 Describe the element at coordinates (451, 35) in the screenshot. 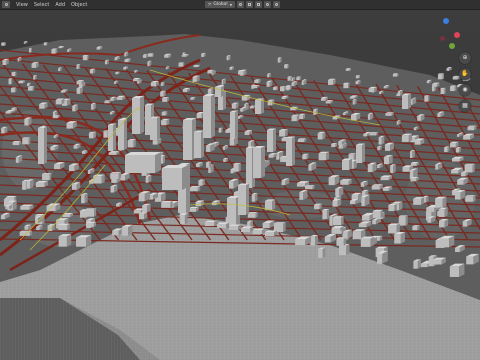

I see `navigation-gizmo` at that location.